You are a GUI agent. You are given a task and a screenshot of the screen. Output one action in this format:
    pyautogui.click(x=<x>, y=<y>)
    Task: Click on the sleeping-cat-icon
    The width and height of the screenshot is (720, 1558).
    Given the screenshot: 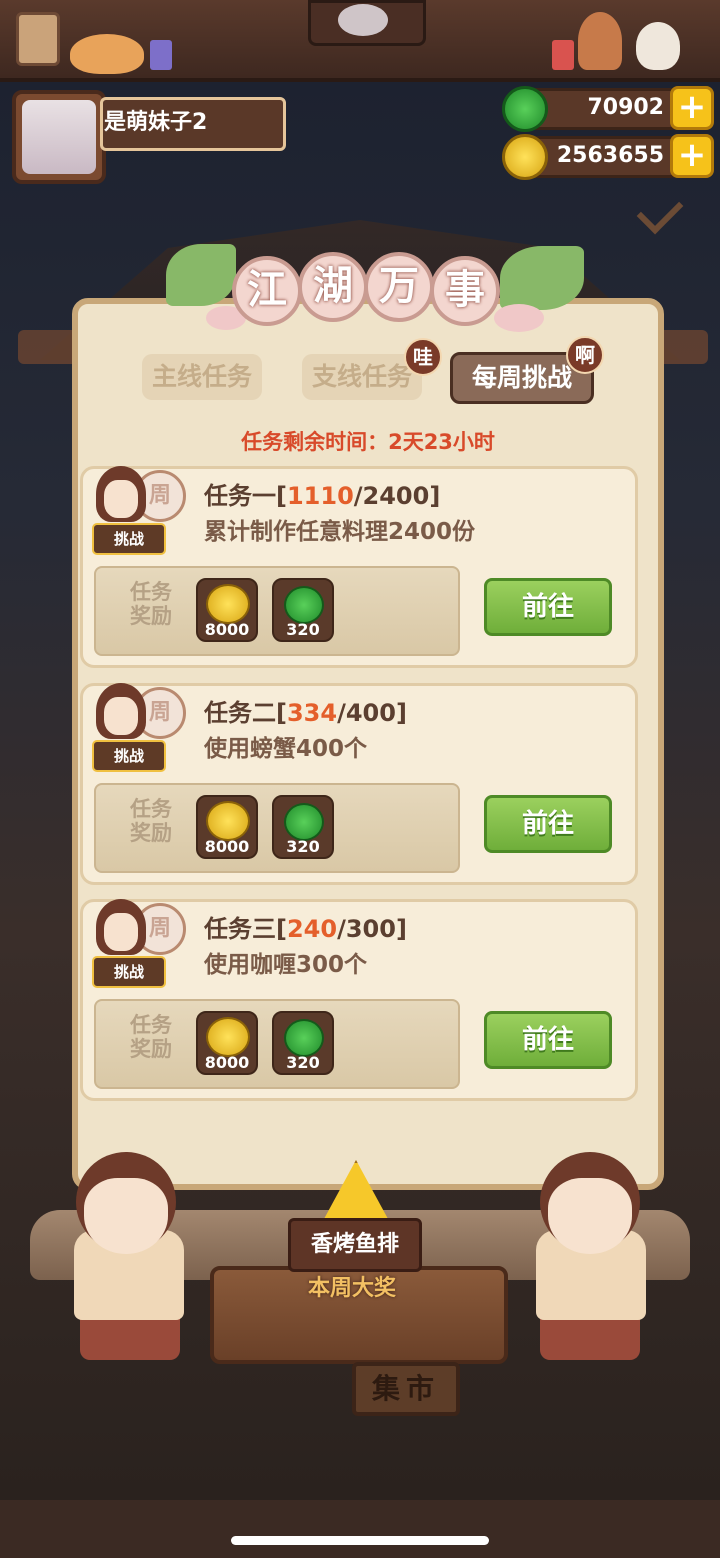 What is the action you would take?
    pyautogui.click(x=107, y=54)
    